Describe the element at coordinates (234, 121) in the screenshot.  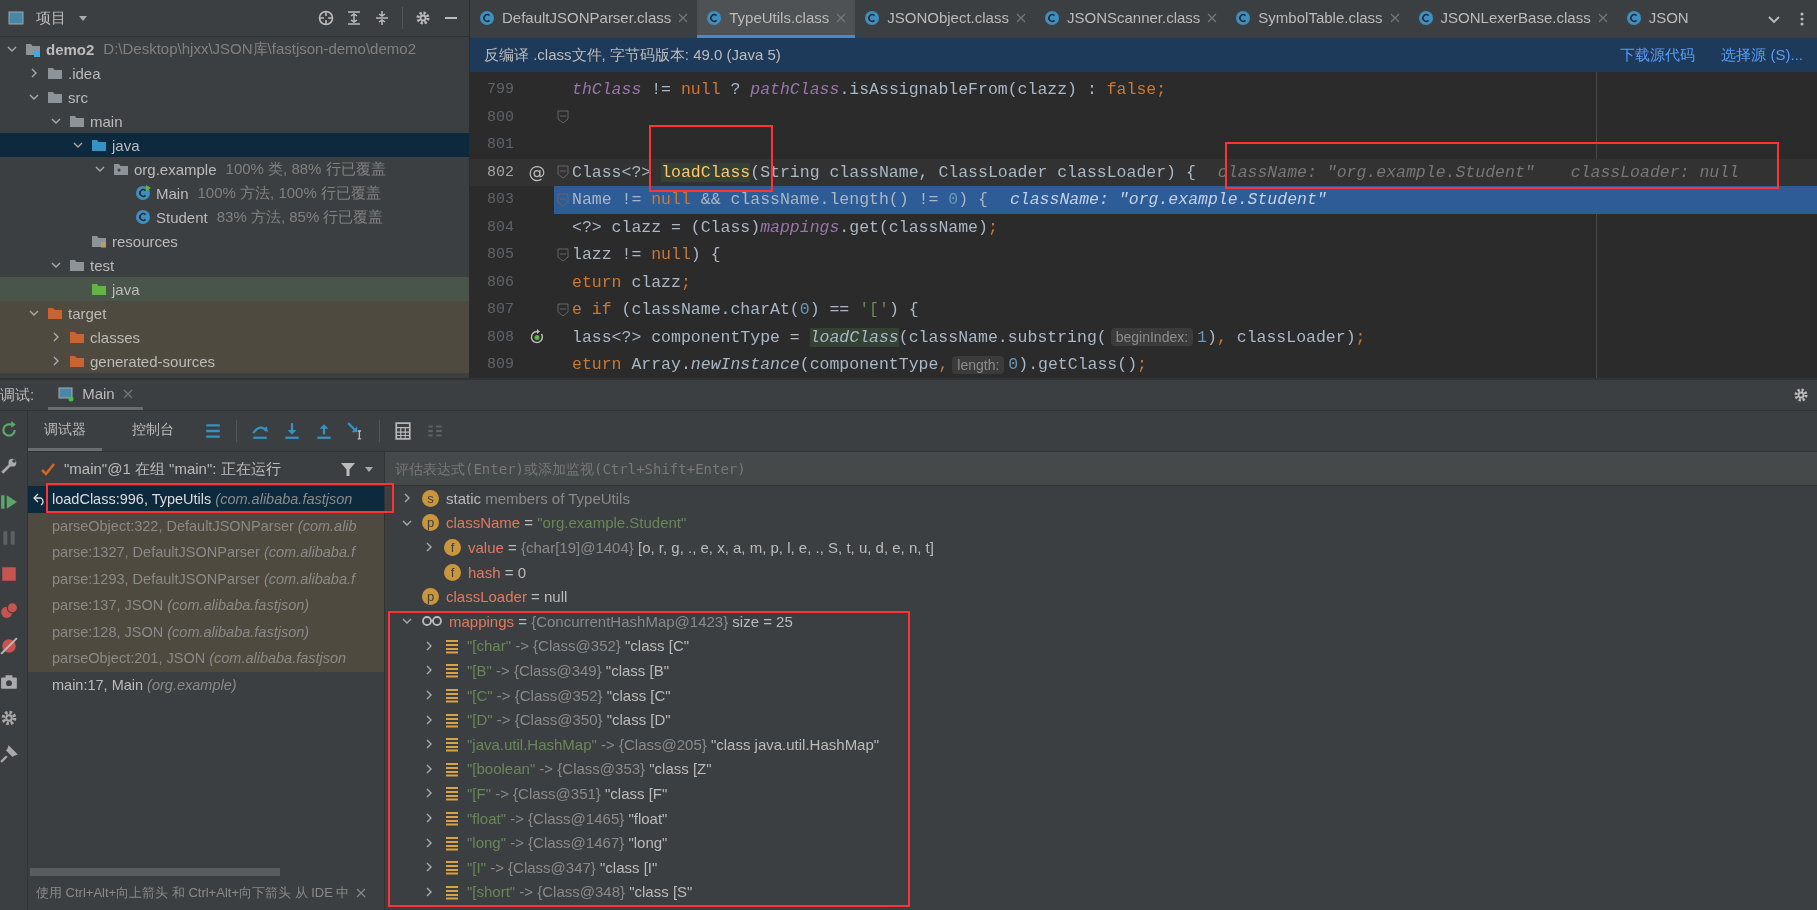
I see `tree-item: main` at that location.